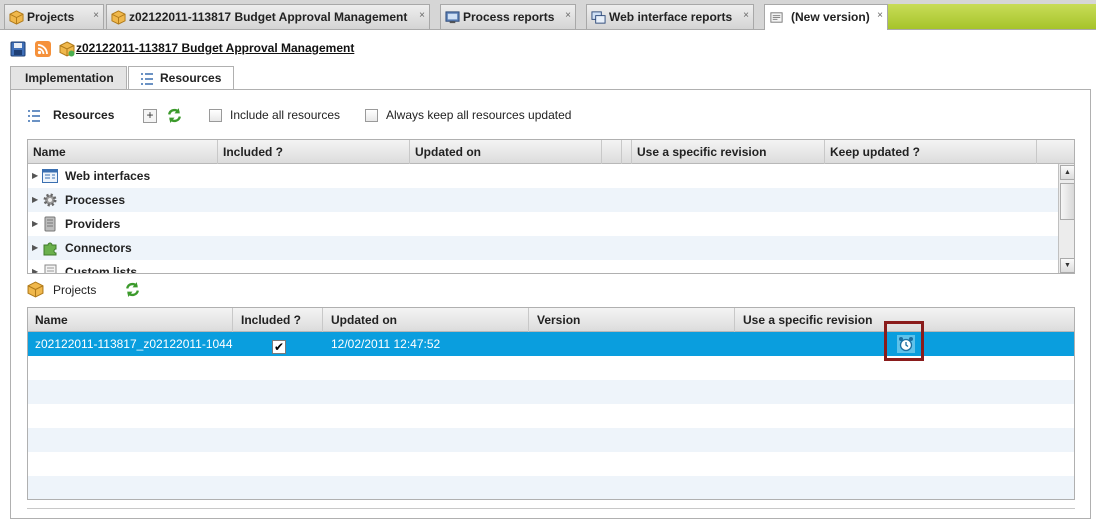  Describe the element at coordinates (215, 115) in the screenshot. I see `include-all-checkbox` at that location.